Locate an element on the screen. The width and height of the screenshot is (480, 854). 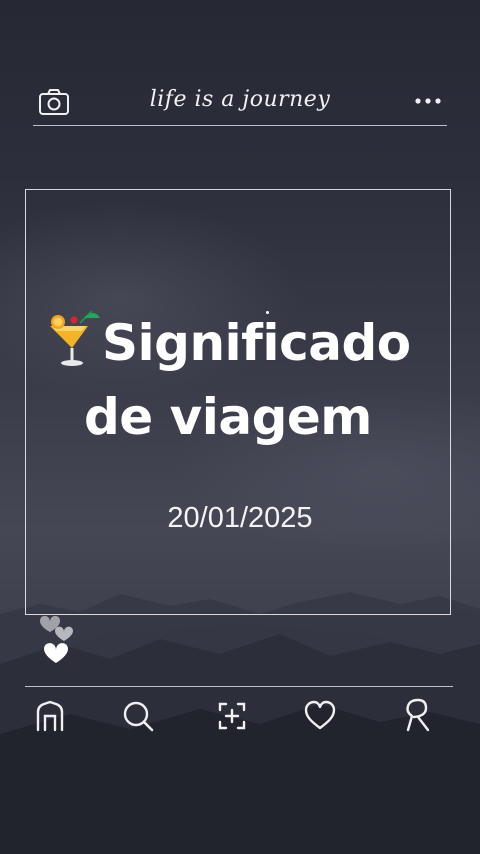
header-divider is located at coordinates (240, 125).